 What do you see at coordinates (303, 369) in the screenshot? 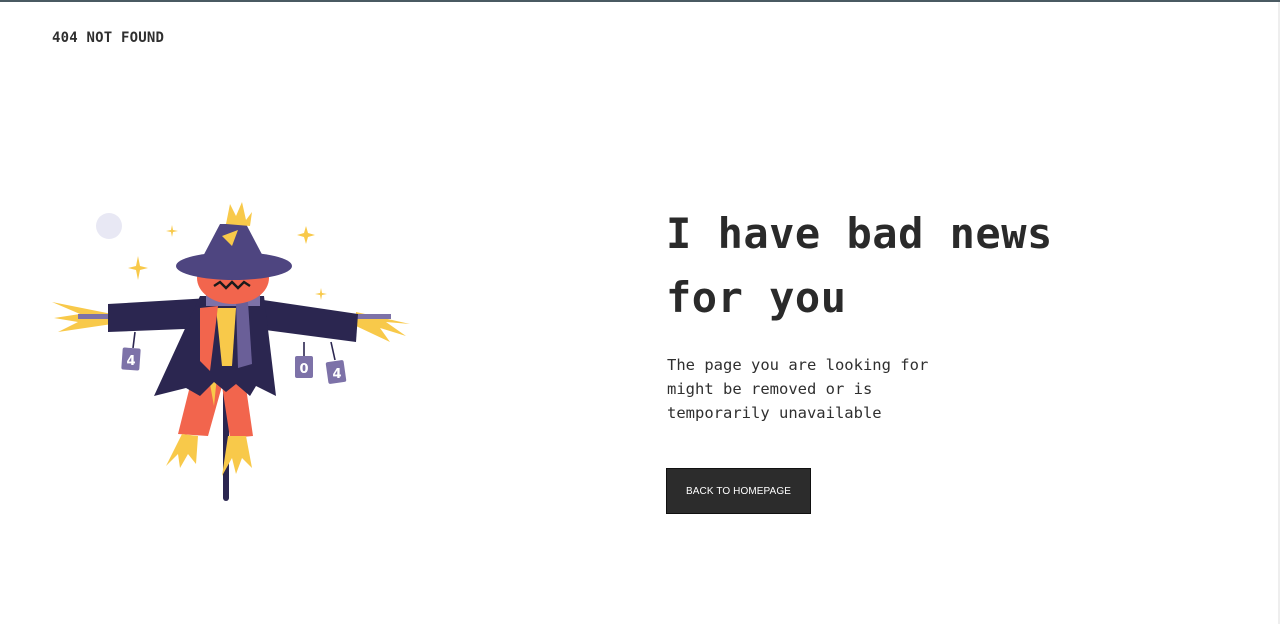
I see `can-label: 0` at bounding box center [303, 369].